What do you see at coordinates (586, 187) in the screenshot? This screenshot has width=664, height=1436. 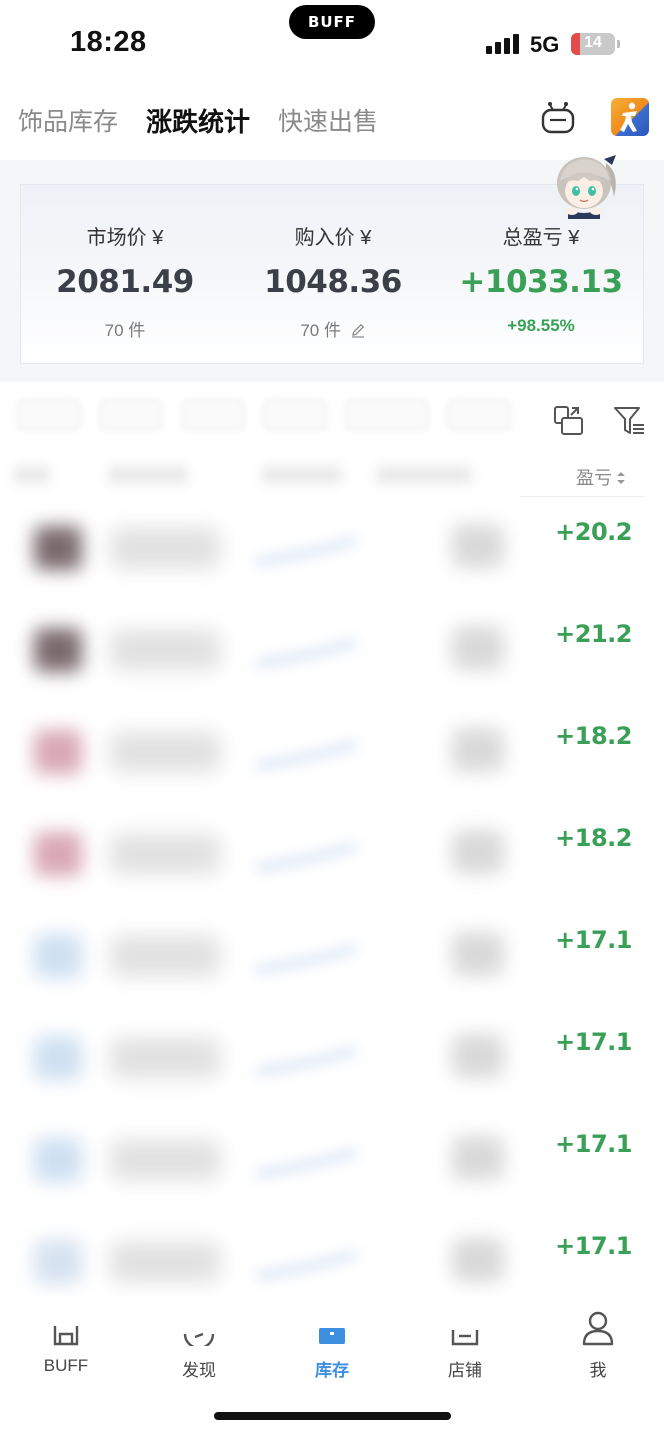 I see `mascot-icon` at bounding box center [586, 187].